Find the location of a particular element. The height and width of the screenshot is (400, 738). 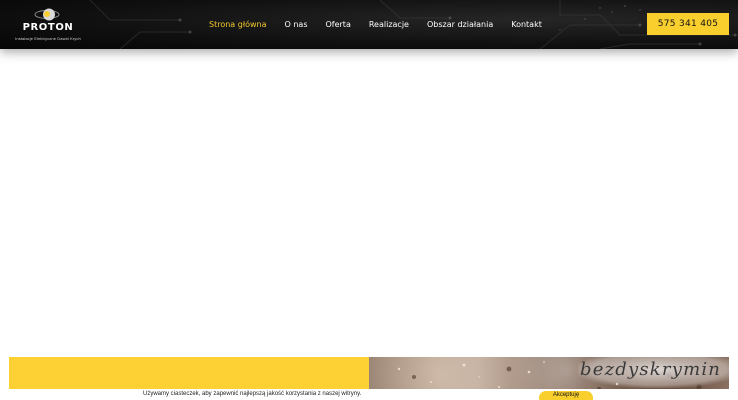

watermark: bezdyskrymin is located at coordinates (658, 369).